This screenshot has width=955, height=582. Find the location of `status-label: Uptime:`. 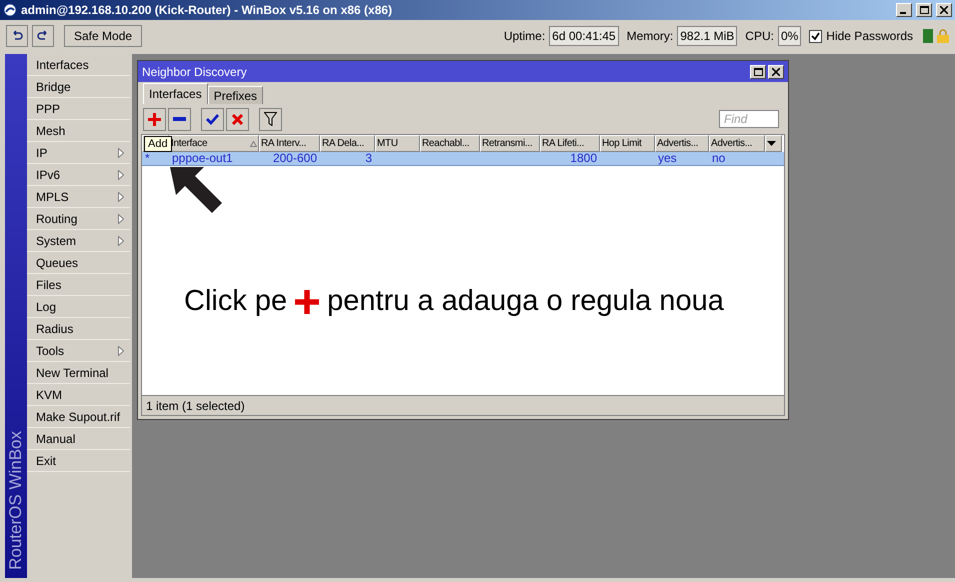

status-label: Uptime: is located at coordinates (525, 36).